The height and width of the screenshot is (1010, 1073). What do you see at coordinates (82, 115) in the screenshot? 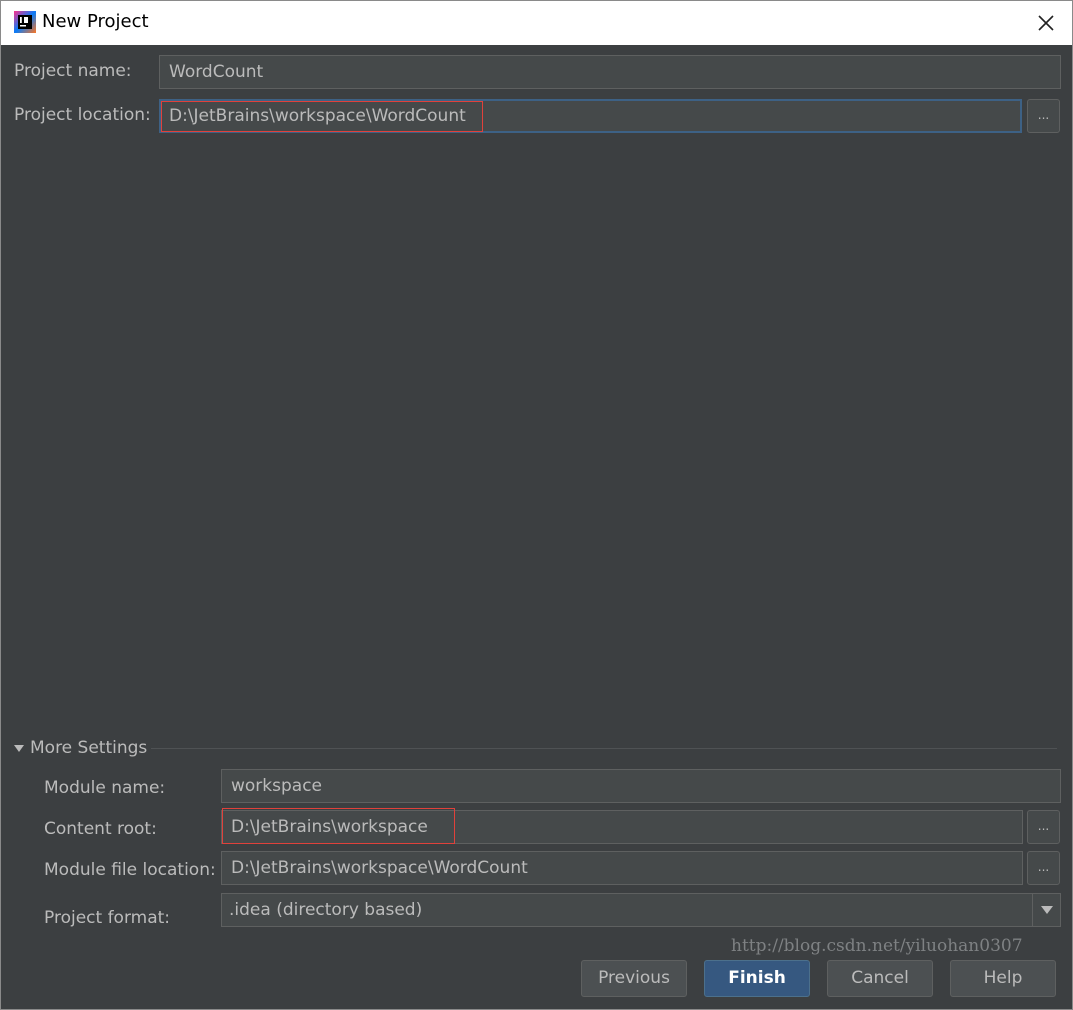
I see `project-location-label: Project location:` at bounding box center [82, 115].